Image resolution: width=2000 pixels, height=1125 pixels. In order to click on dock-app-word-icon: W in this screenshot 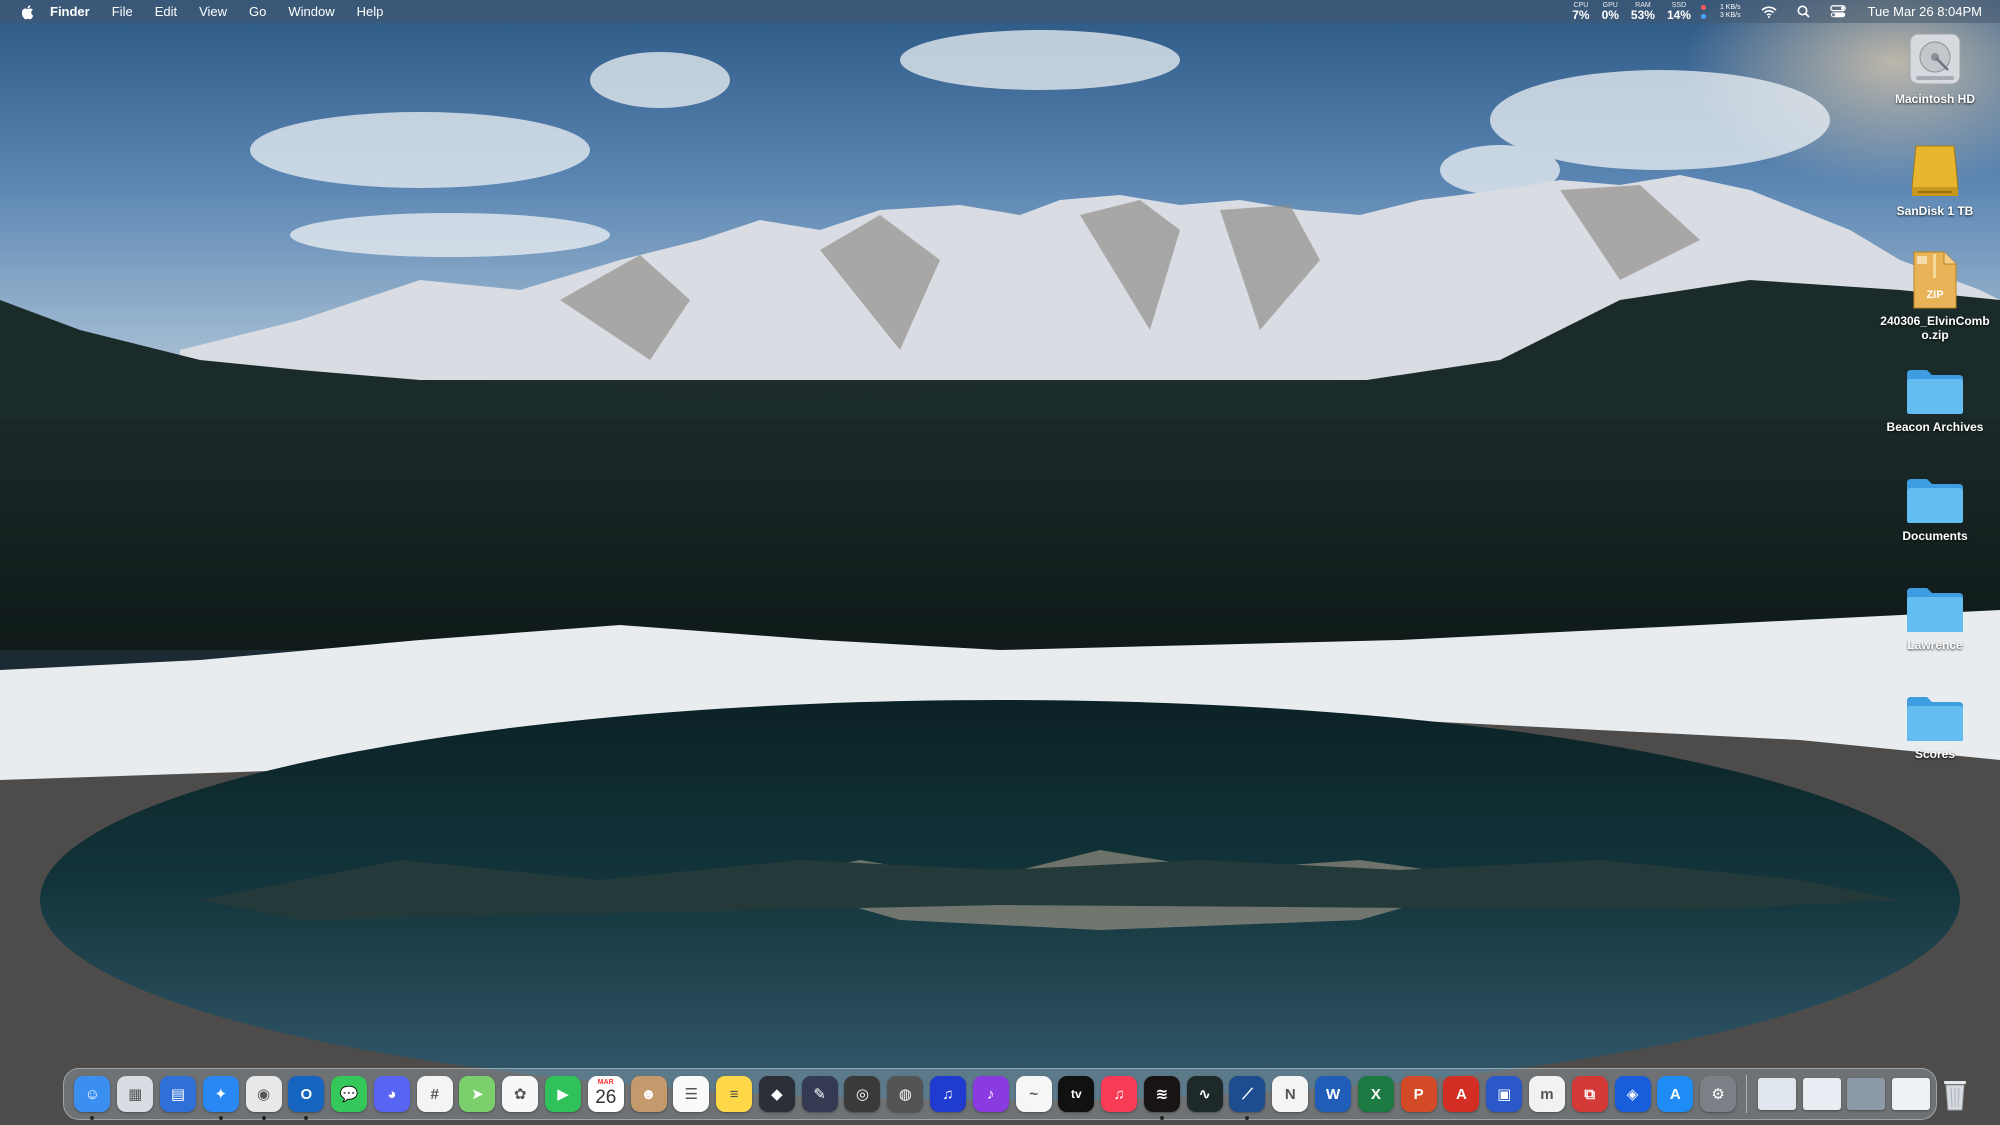, I will do `click(1333, 1094)`.